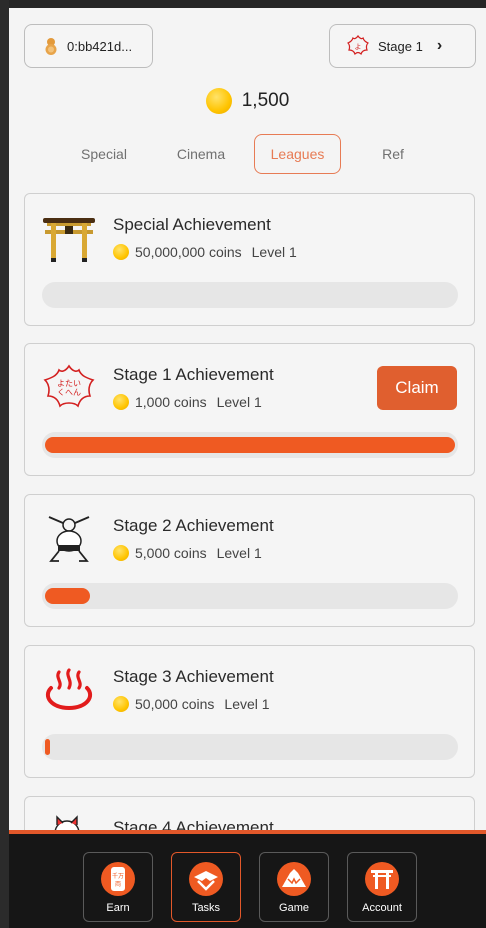 This screenshot has width=486, height=928. Describe the element at coordinates (393, 154) in the screenshot. I see `tab-ref: Ref` at that location.